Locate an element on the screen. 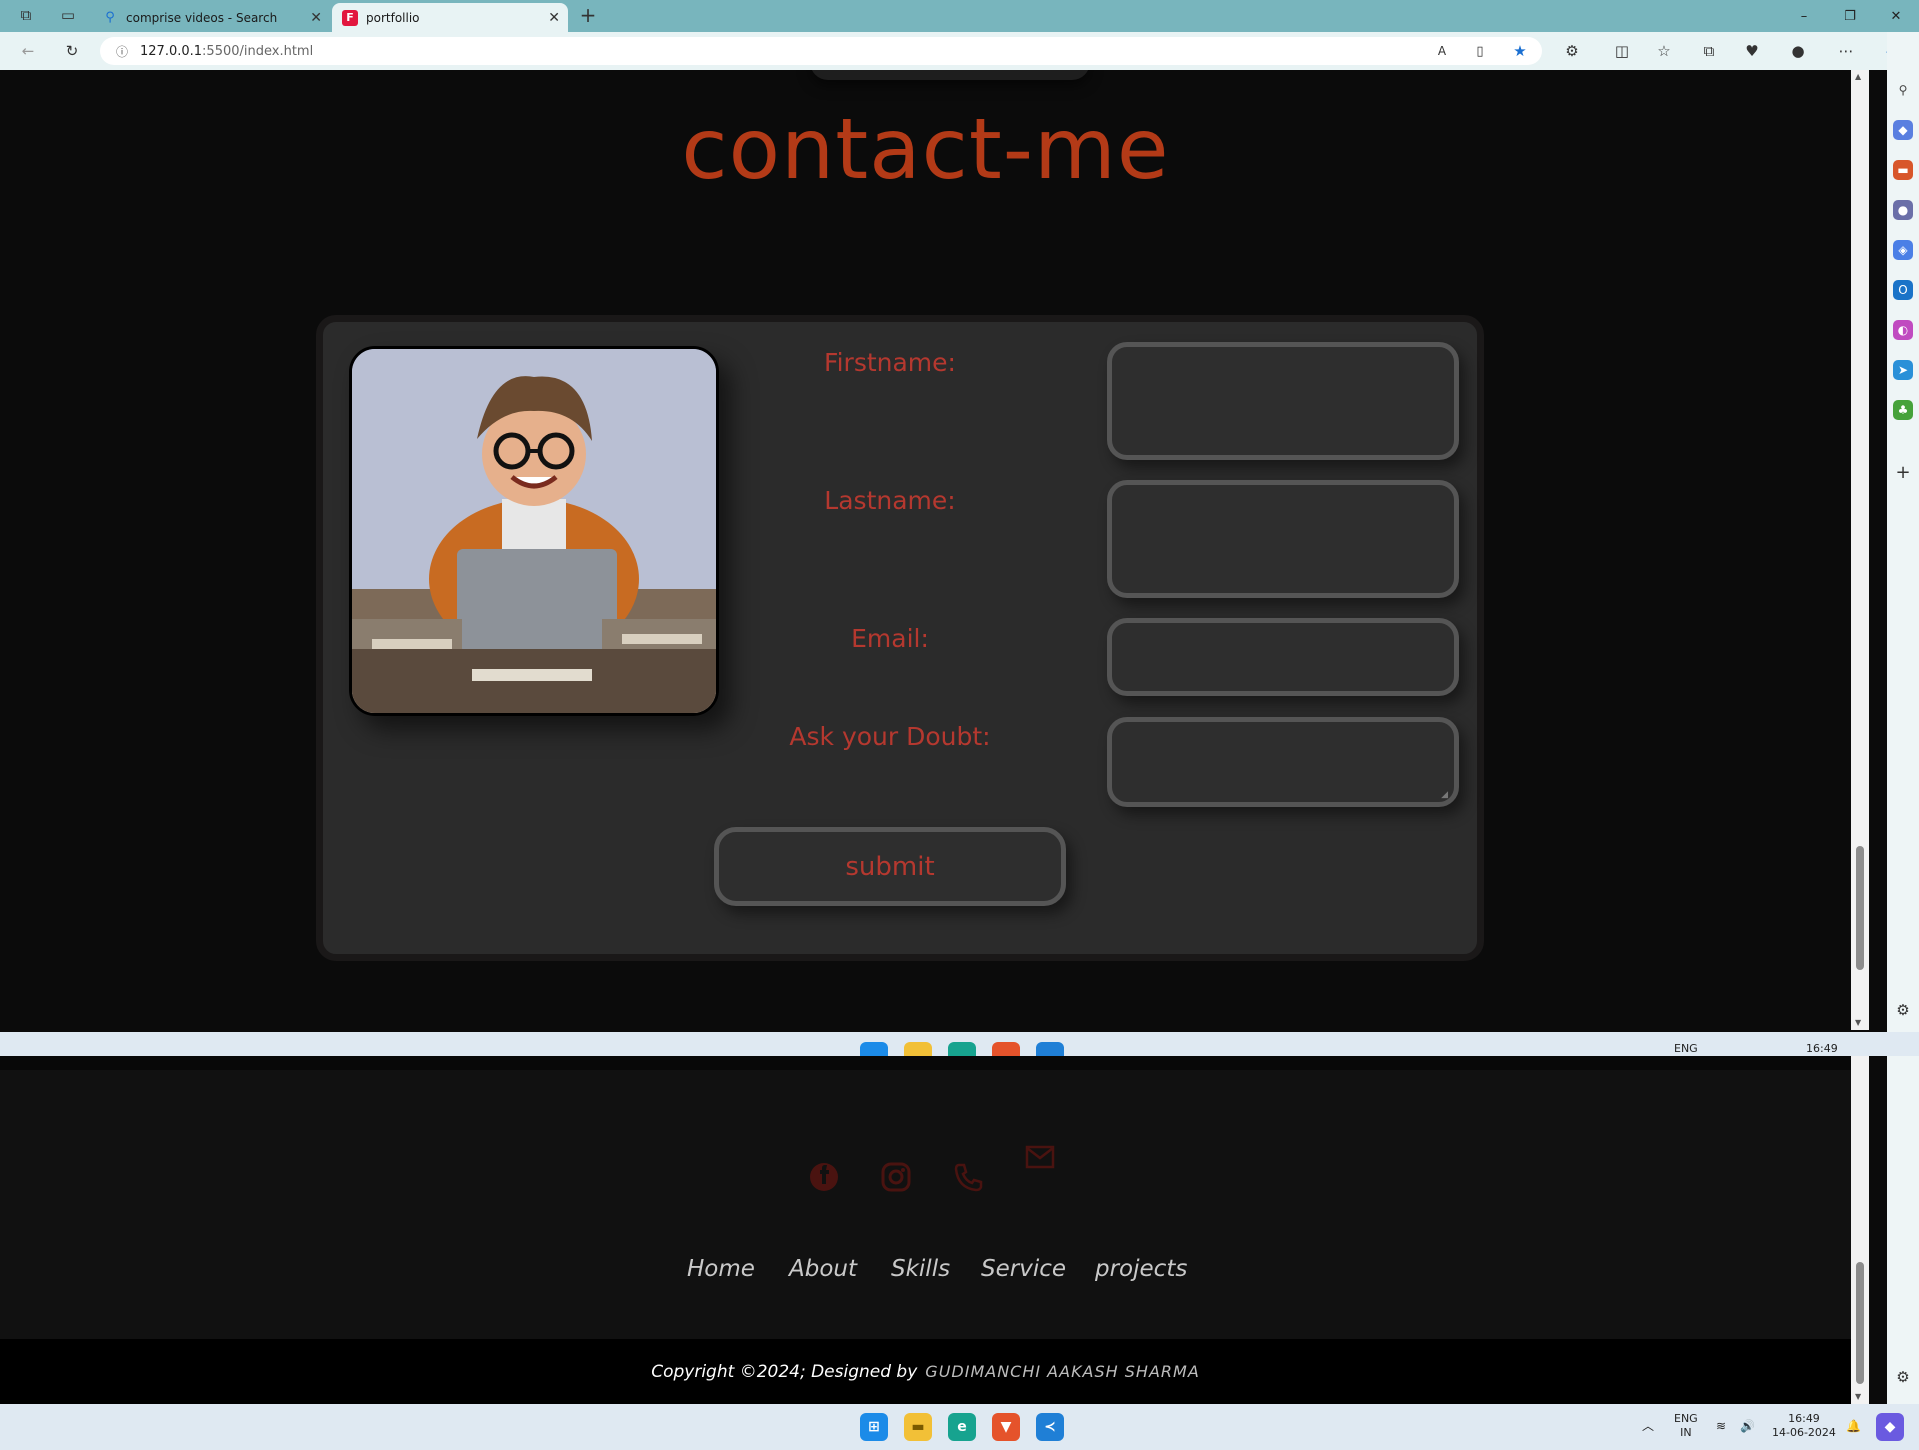  file-explorer-icon is located at coordinates (918, 1049).